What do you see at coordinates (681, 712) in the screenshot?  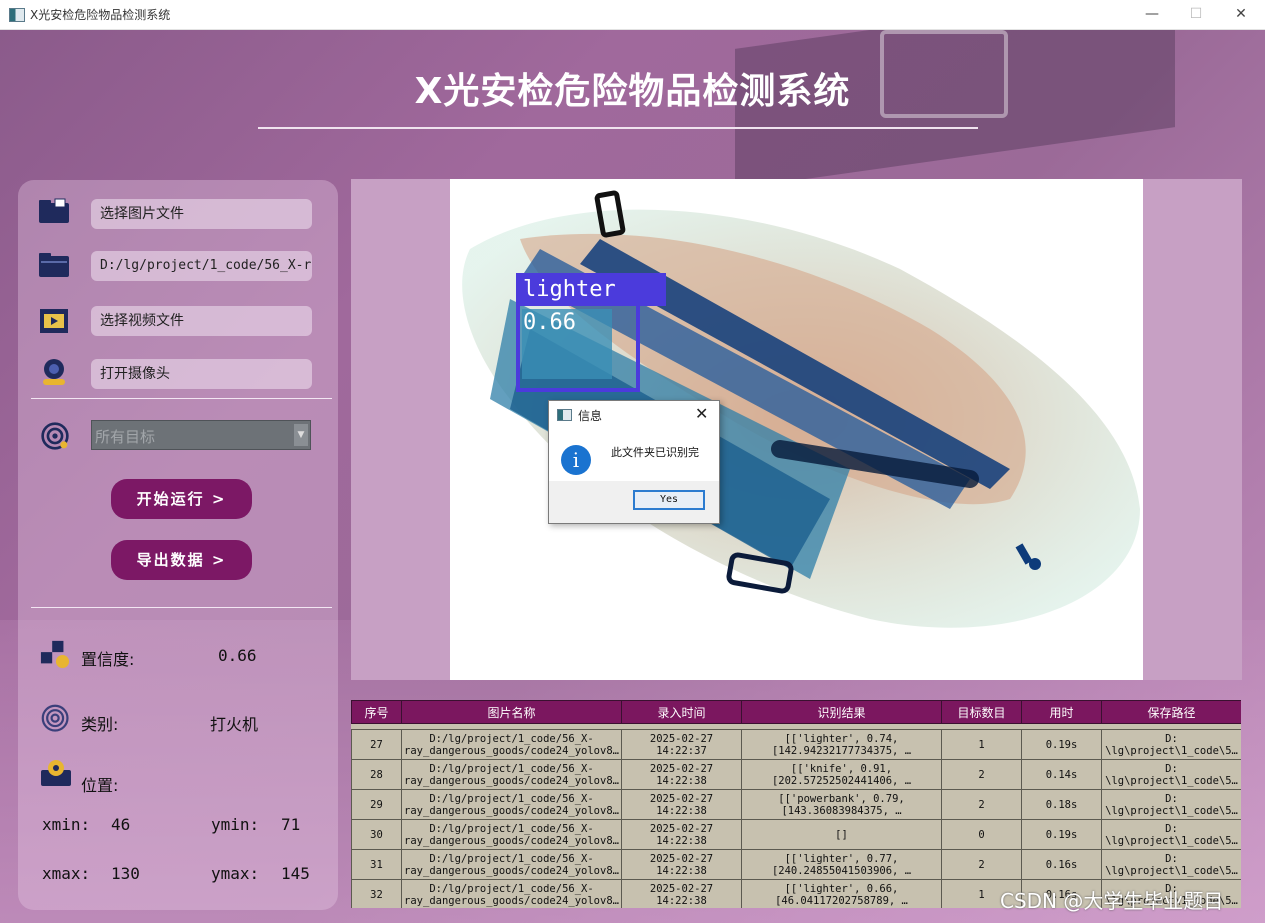 I see `column-header-time: 录入时间` at bounding box center [681, 712].